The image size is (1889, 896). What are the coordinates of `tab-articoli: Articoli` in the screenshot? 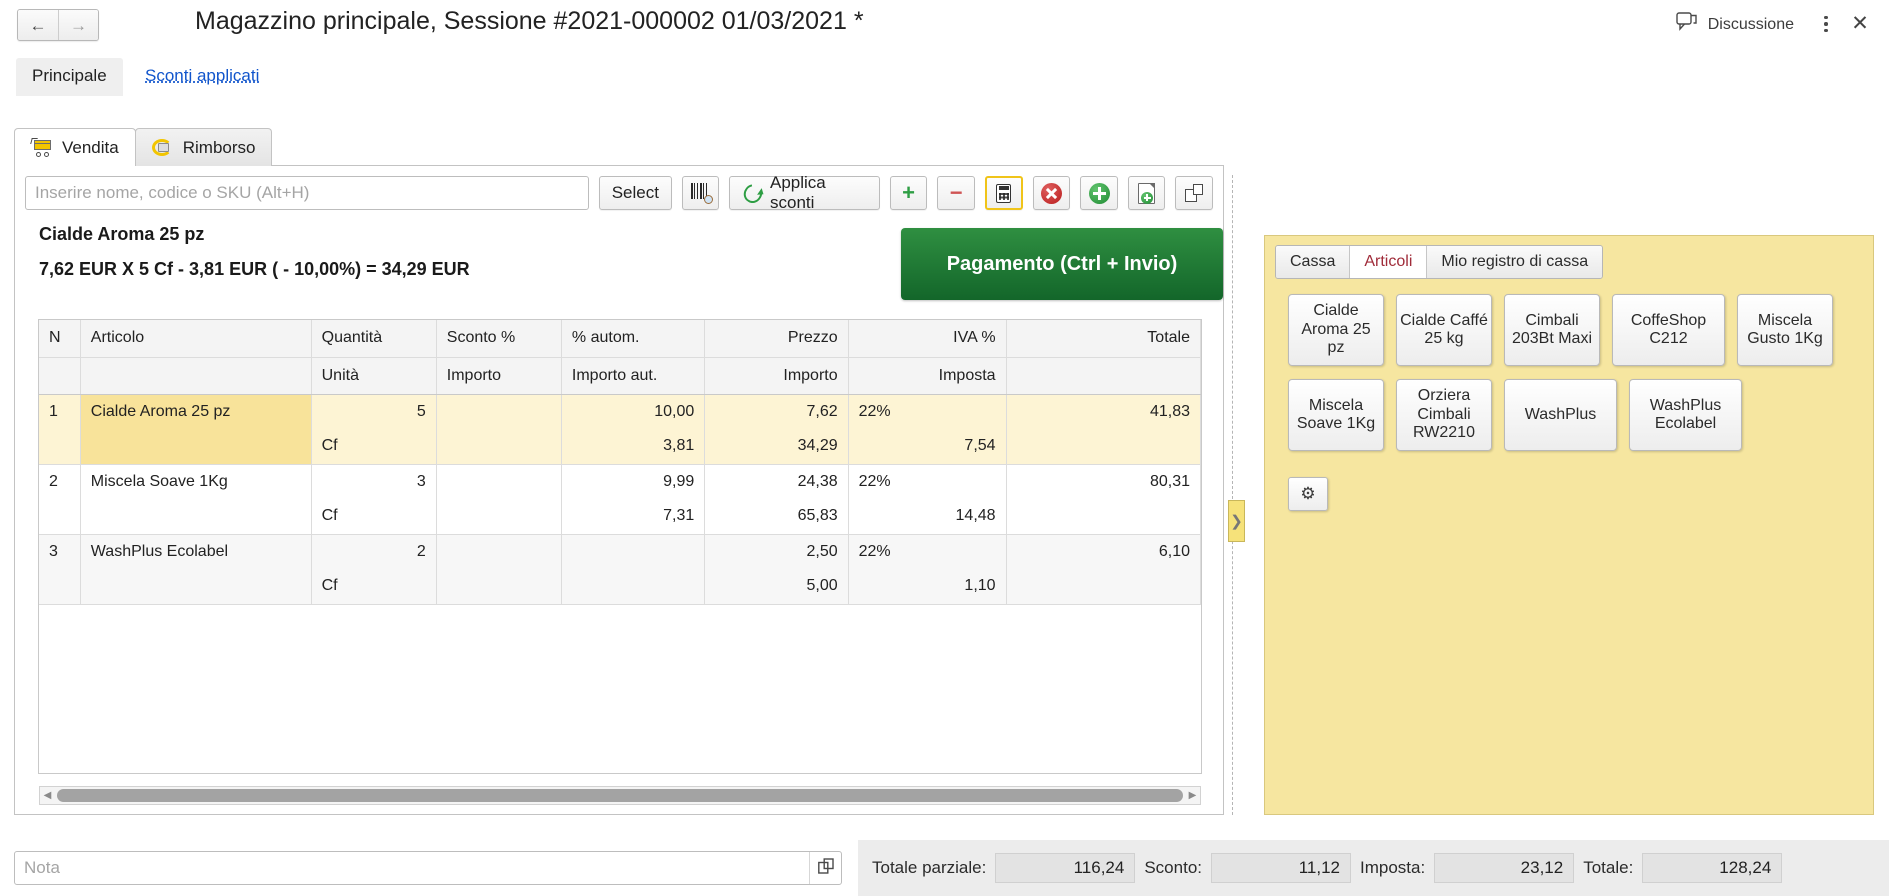 It's located at (1388, 262).